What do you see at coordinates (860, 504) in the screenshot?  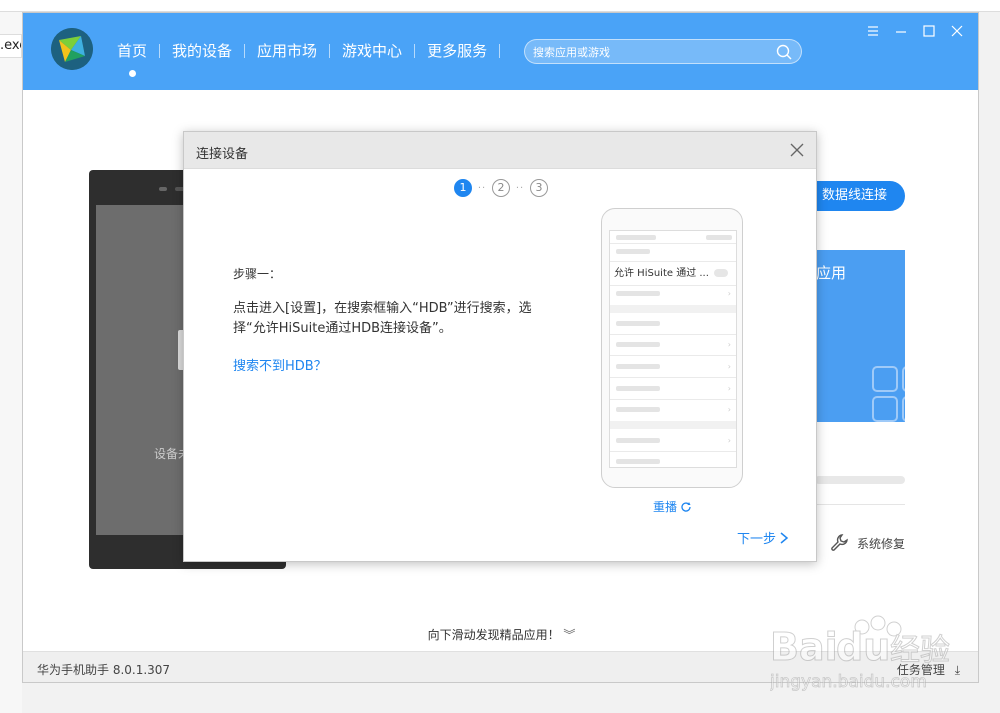 I see `divider` at bounding box center [860, 504].